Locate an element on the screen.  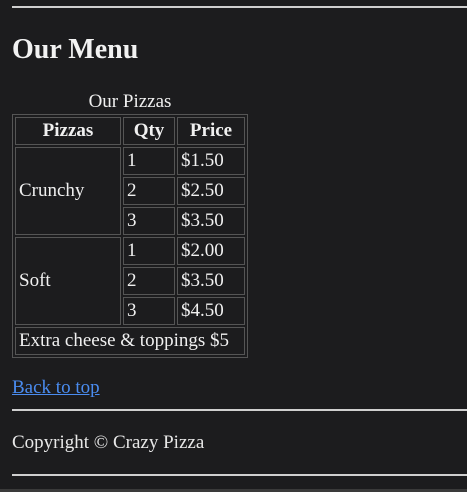
table-caption: Our Pizzas is located at coordinates (130, 101).